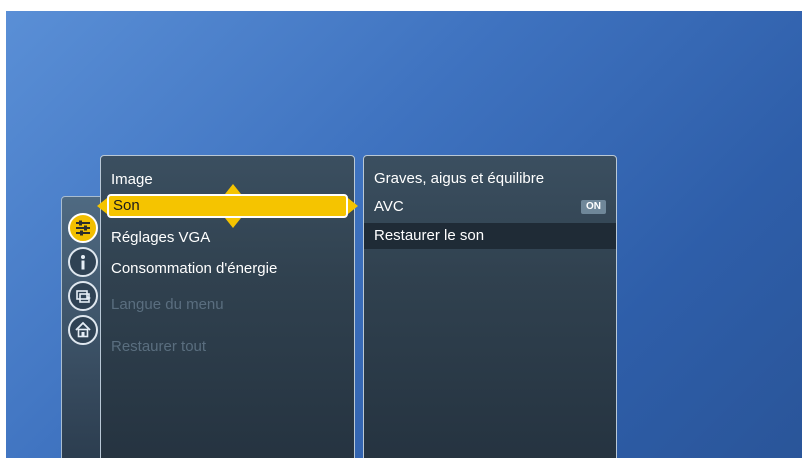  What do you see at coordinates (227, 206) in the screenshot?
I see `menu-item-son: Son` at bounding box center [227, 206].